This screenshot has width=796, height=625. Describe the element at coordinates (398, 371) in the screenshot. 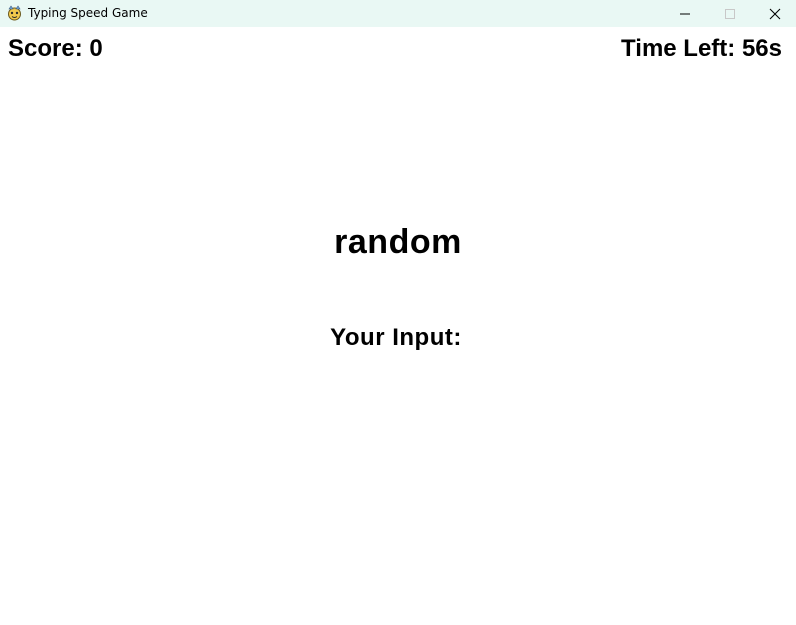

I see `typed-input` at that location.